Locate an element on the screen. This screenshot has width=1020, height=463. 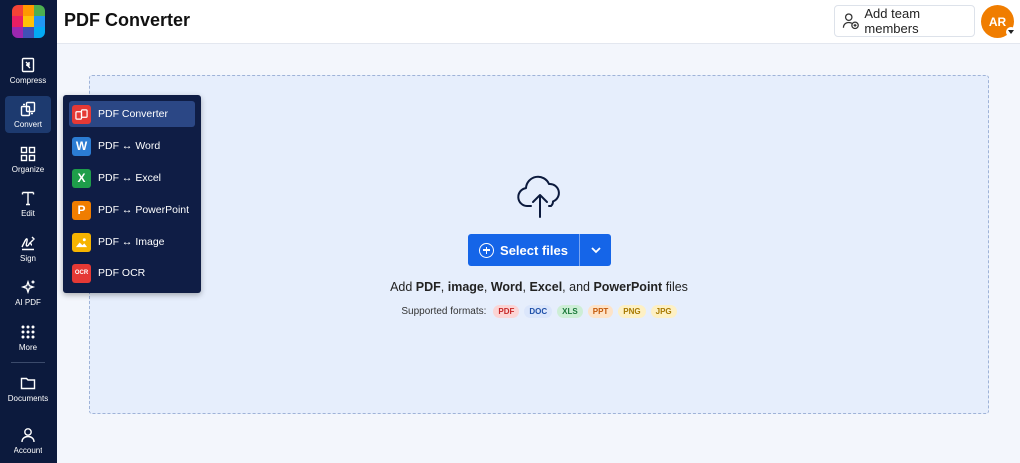
sidebar-item-documents: Documents is located at coordinates (28, 388).